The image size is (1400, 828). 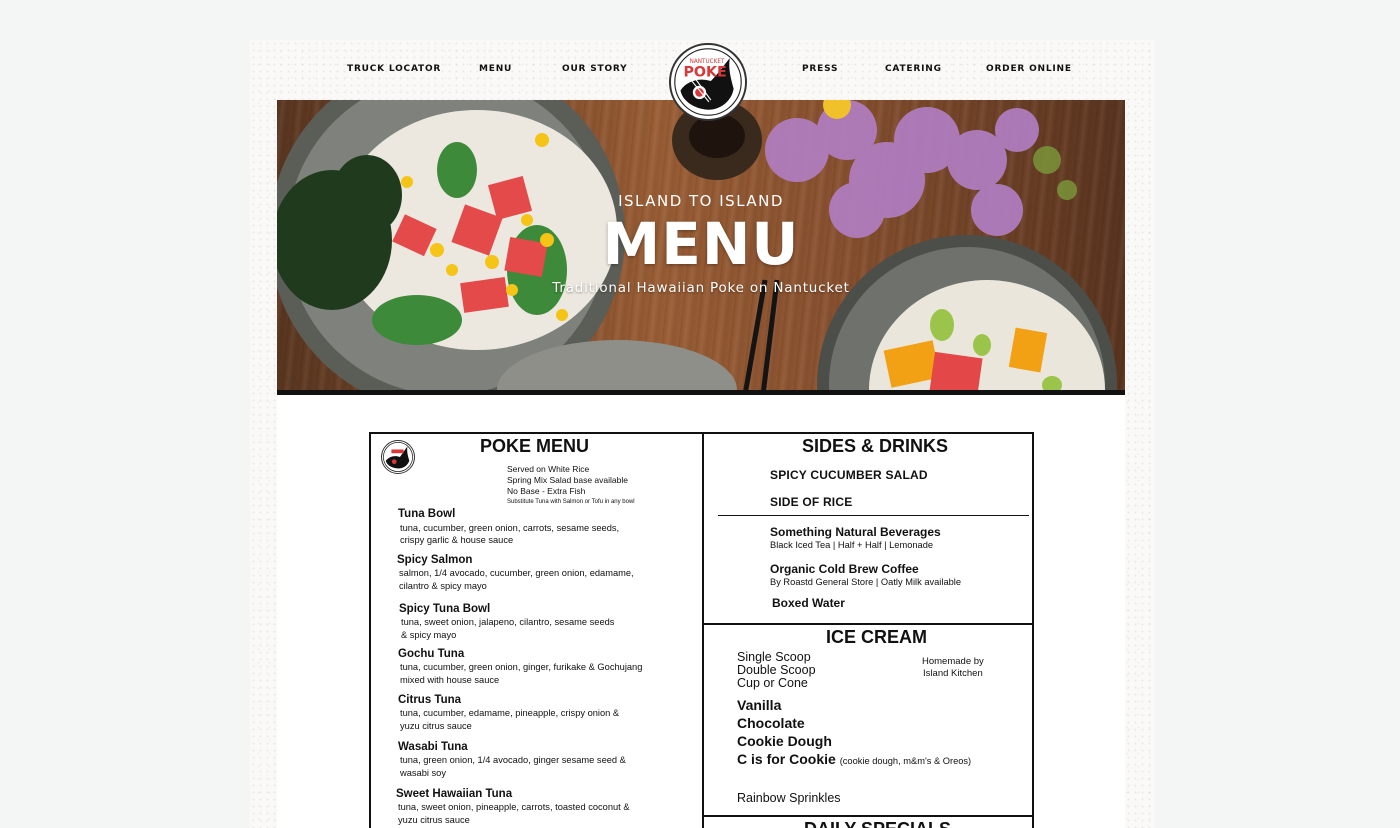 What do you see at coordinates (844, 569) in the screenshot?
I see `drink-name: Organic Cold Brew Coffee` at bounding box center [844, 569].